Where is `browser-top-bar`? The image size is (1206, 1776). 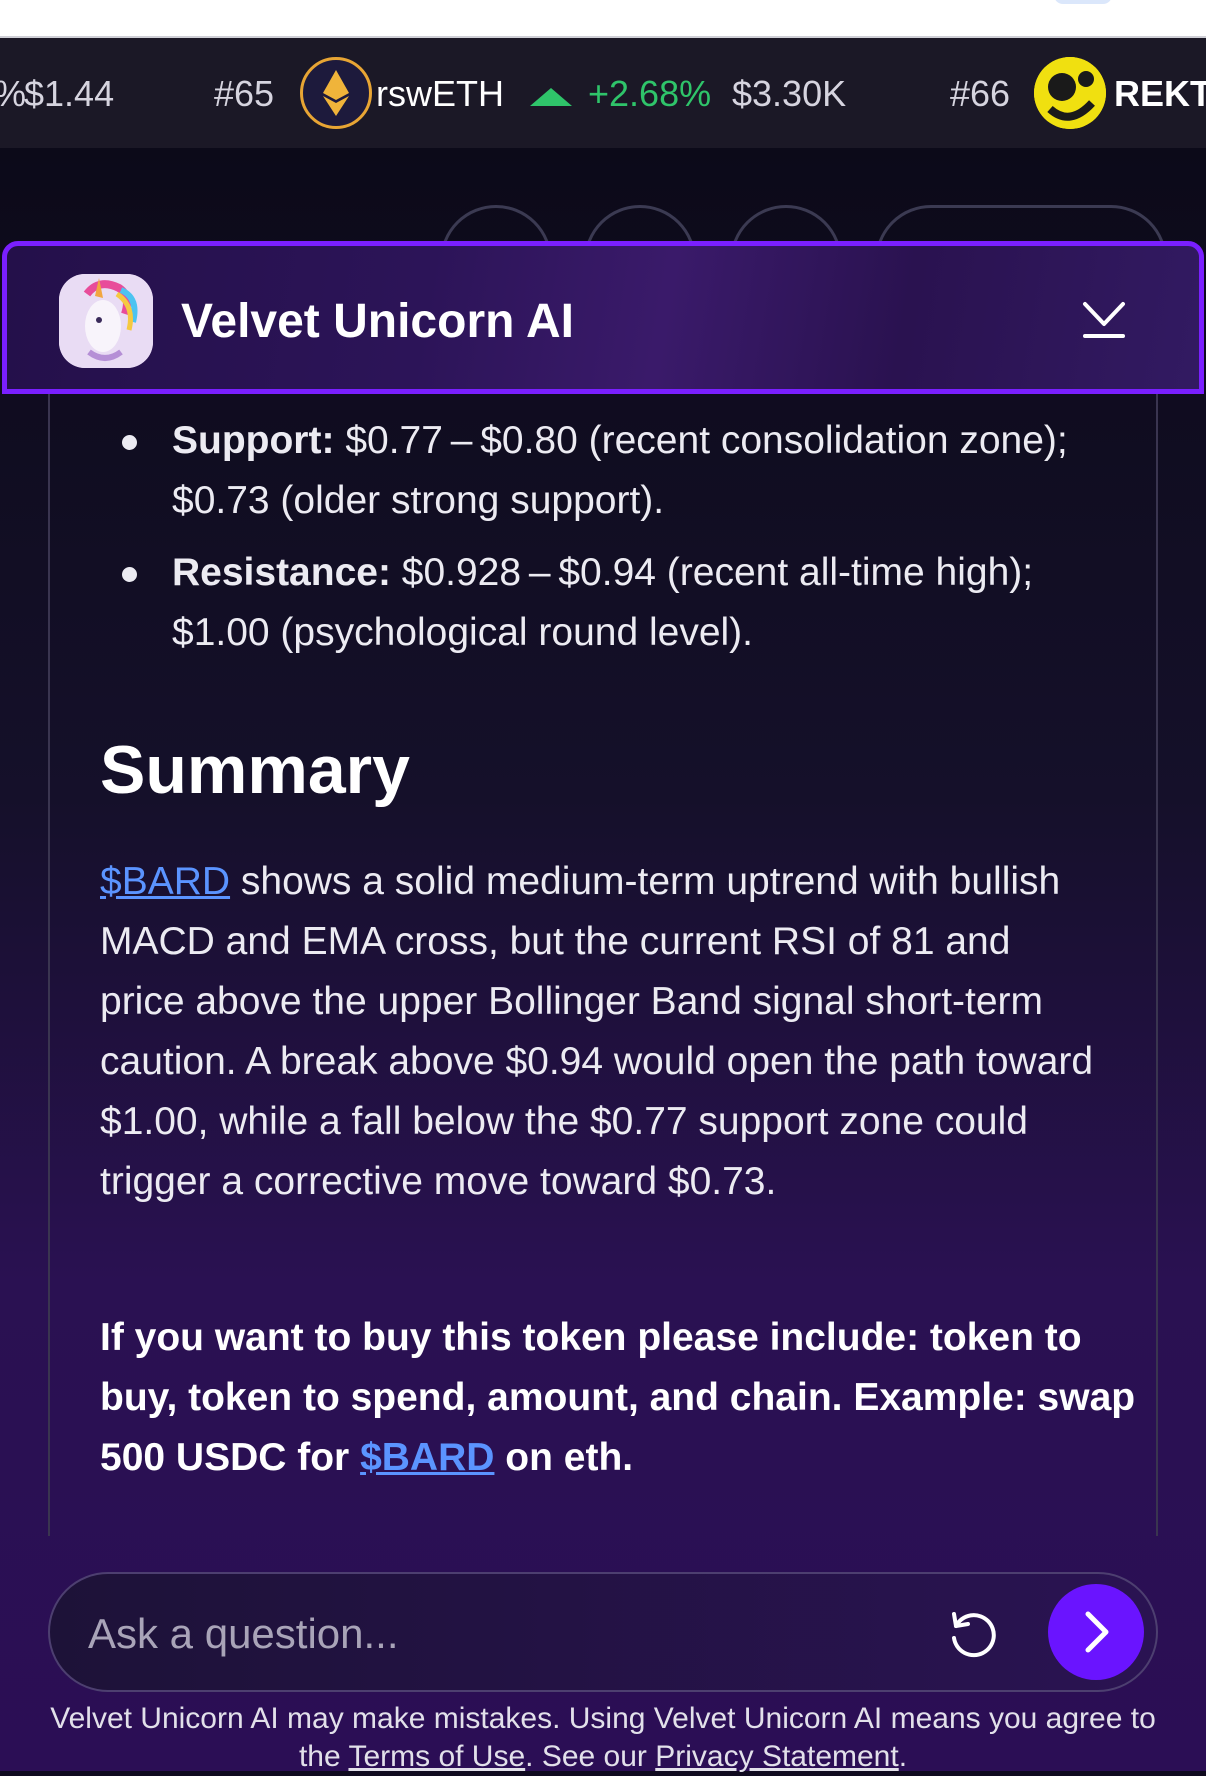 browser-top-bar is located at coordinates (603, 19).